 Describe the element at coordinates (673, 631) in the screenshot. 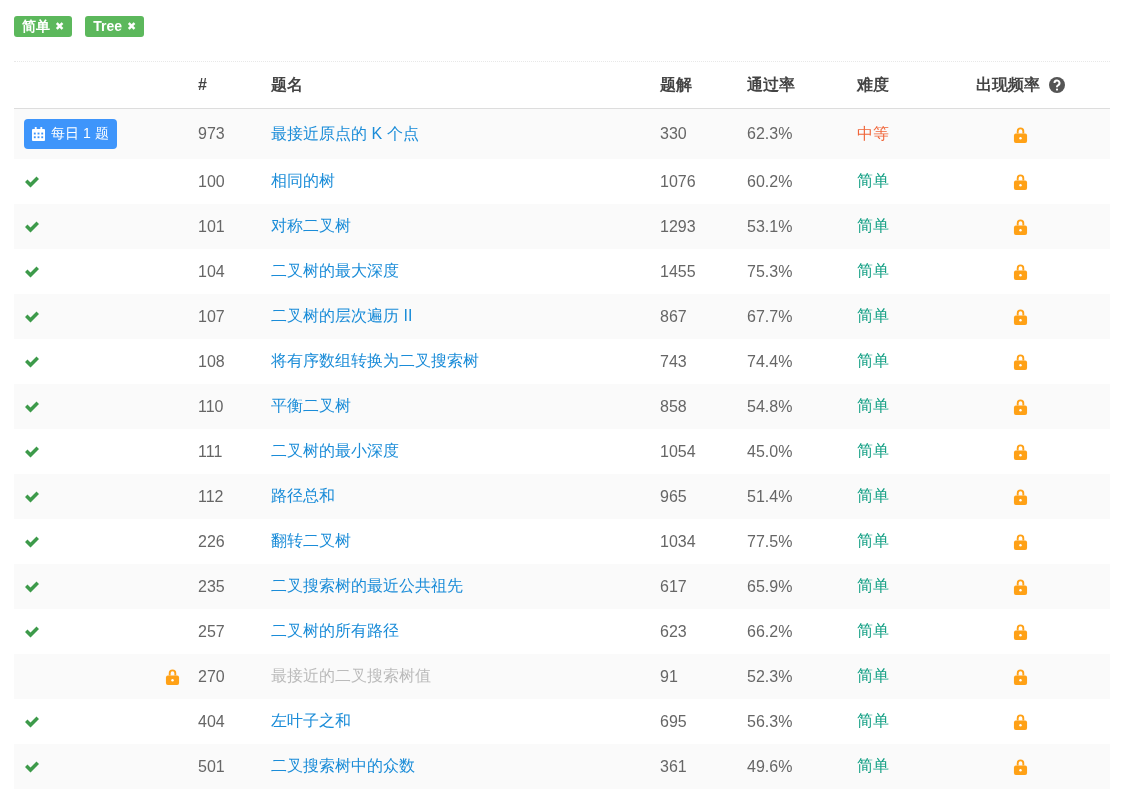

I see `solution-count: 623` at that location.